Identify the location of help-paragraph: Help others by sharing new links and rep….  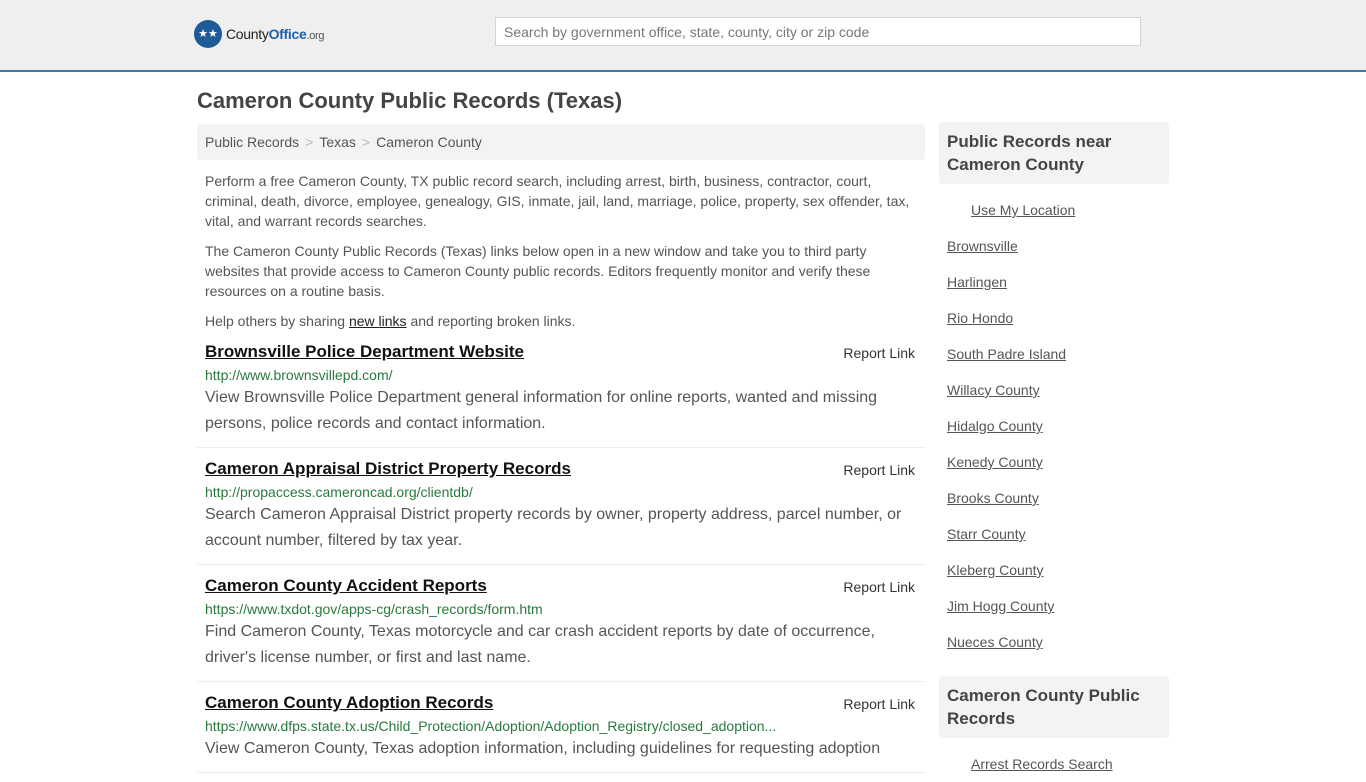
(390, 321).